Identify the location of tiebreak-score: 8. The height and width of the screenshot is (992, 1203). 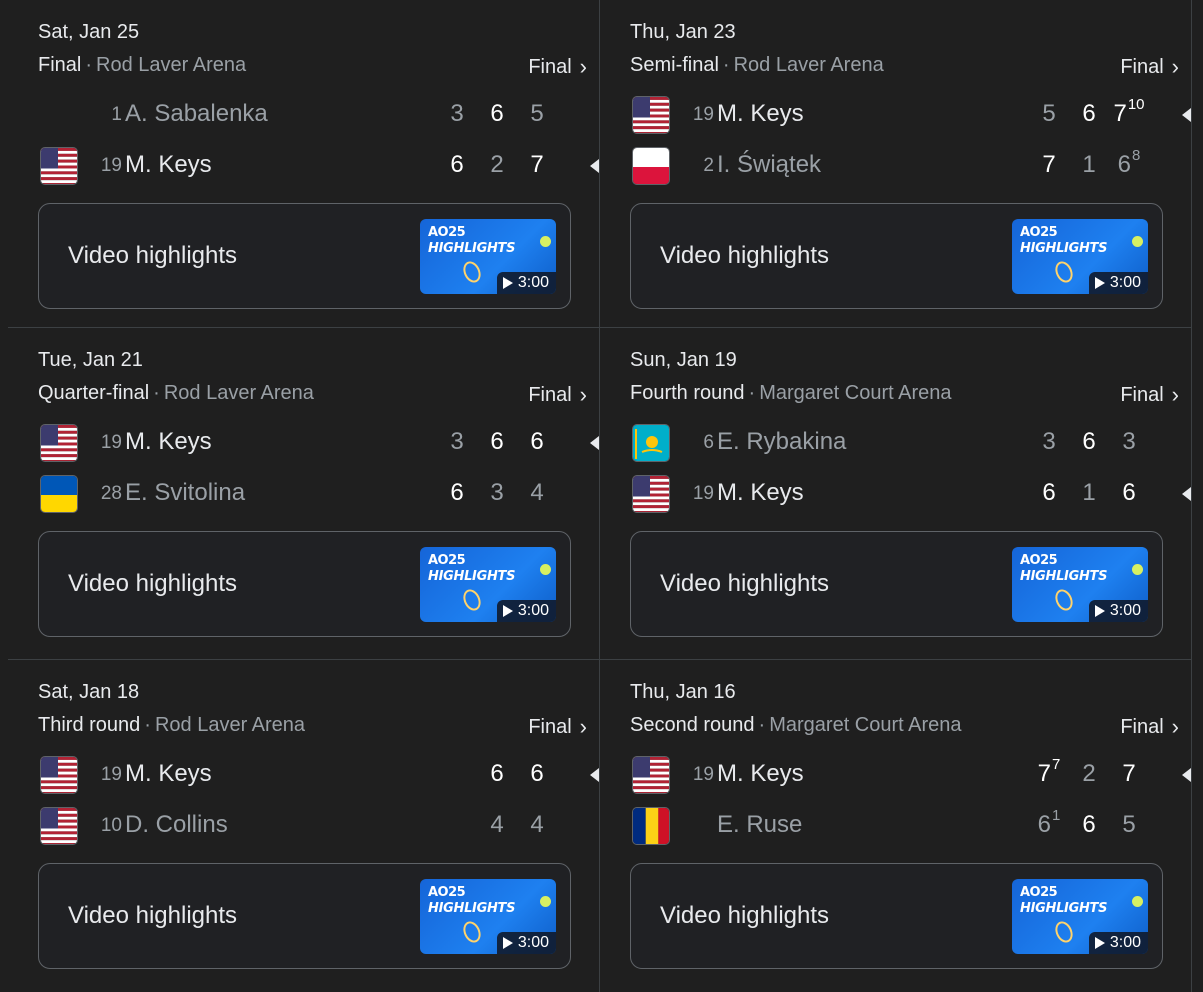
(1136, 155).